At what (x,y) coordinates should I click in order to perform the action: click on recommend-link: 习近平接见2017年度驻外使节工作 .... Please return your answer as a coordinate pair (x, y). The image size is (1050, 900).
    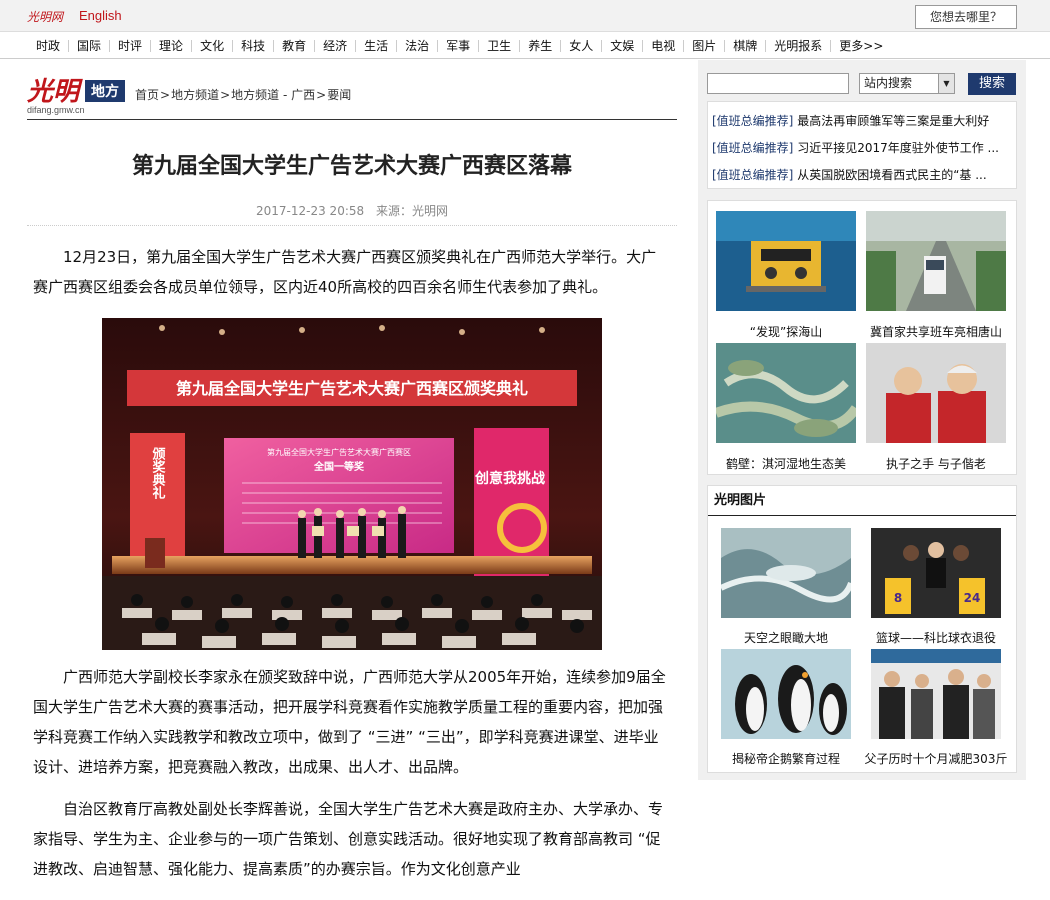
    Looking at the image, I should click on (898, 148).